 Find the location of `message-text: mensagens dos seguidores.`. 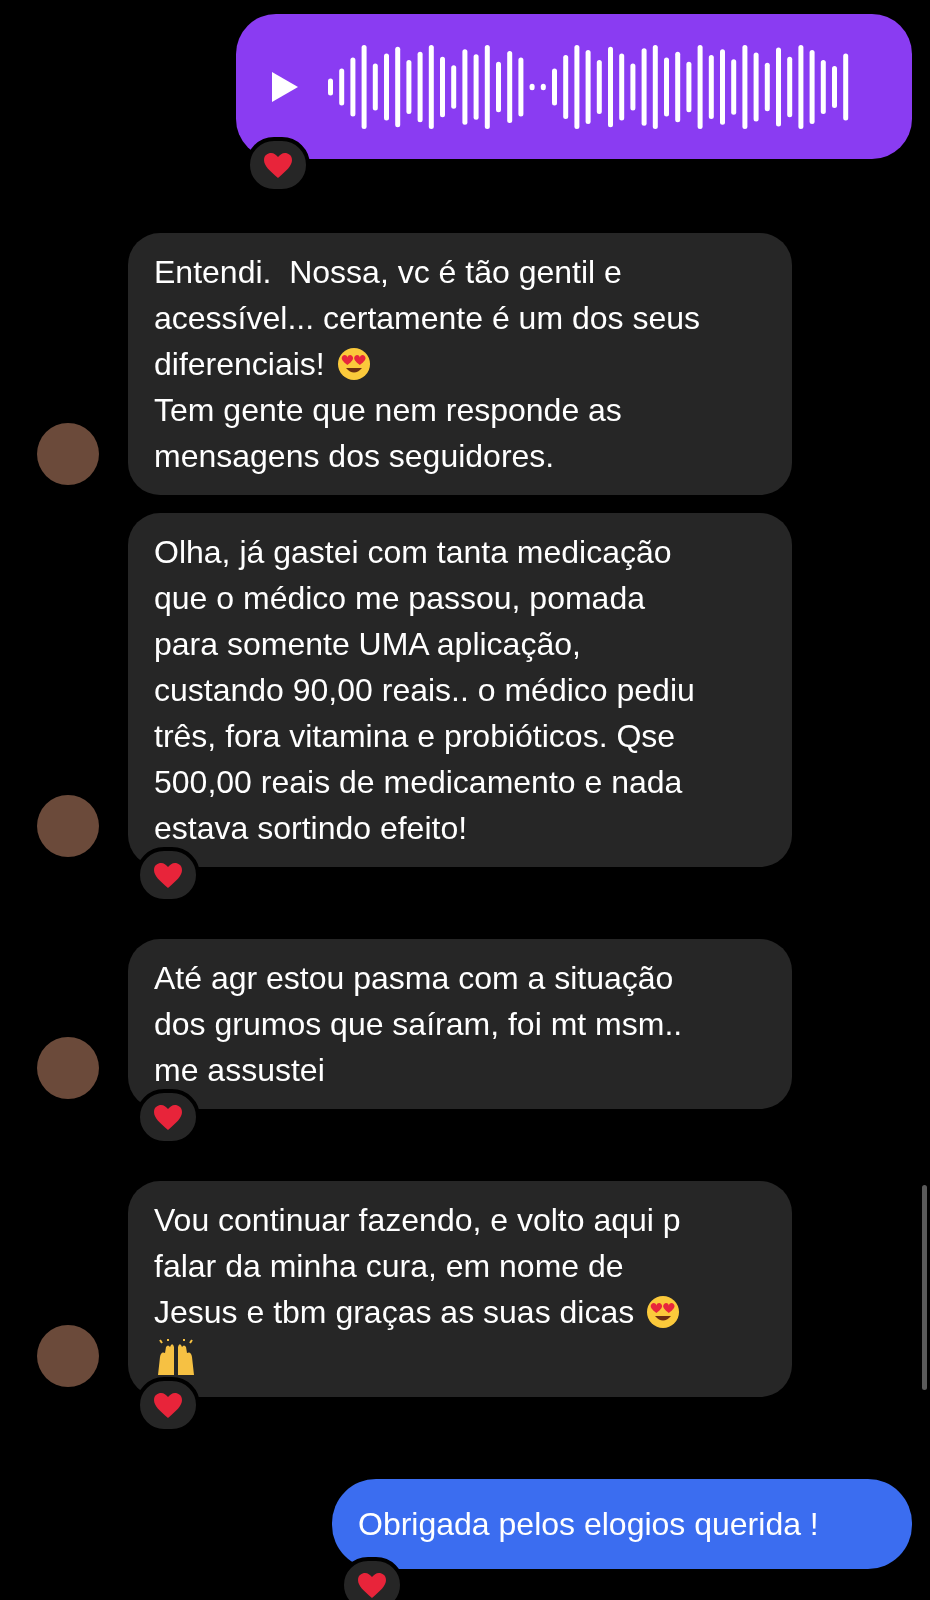

message-text: mensagens dos seguidores. is located at coordinates (354, 456).